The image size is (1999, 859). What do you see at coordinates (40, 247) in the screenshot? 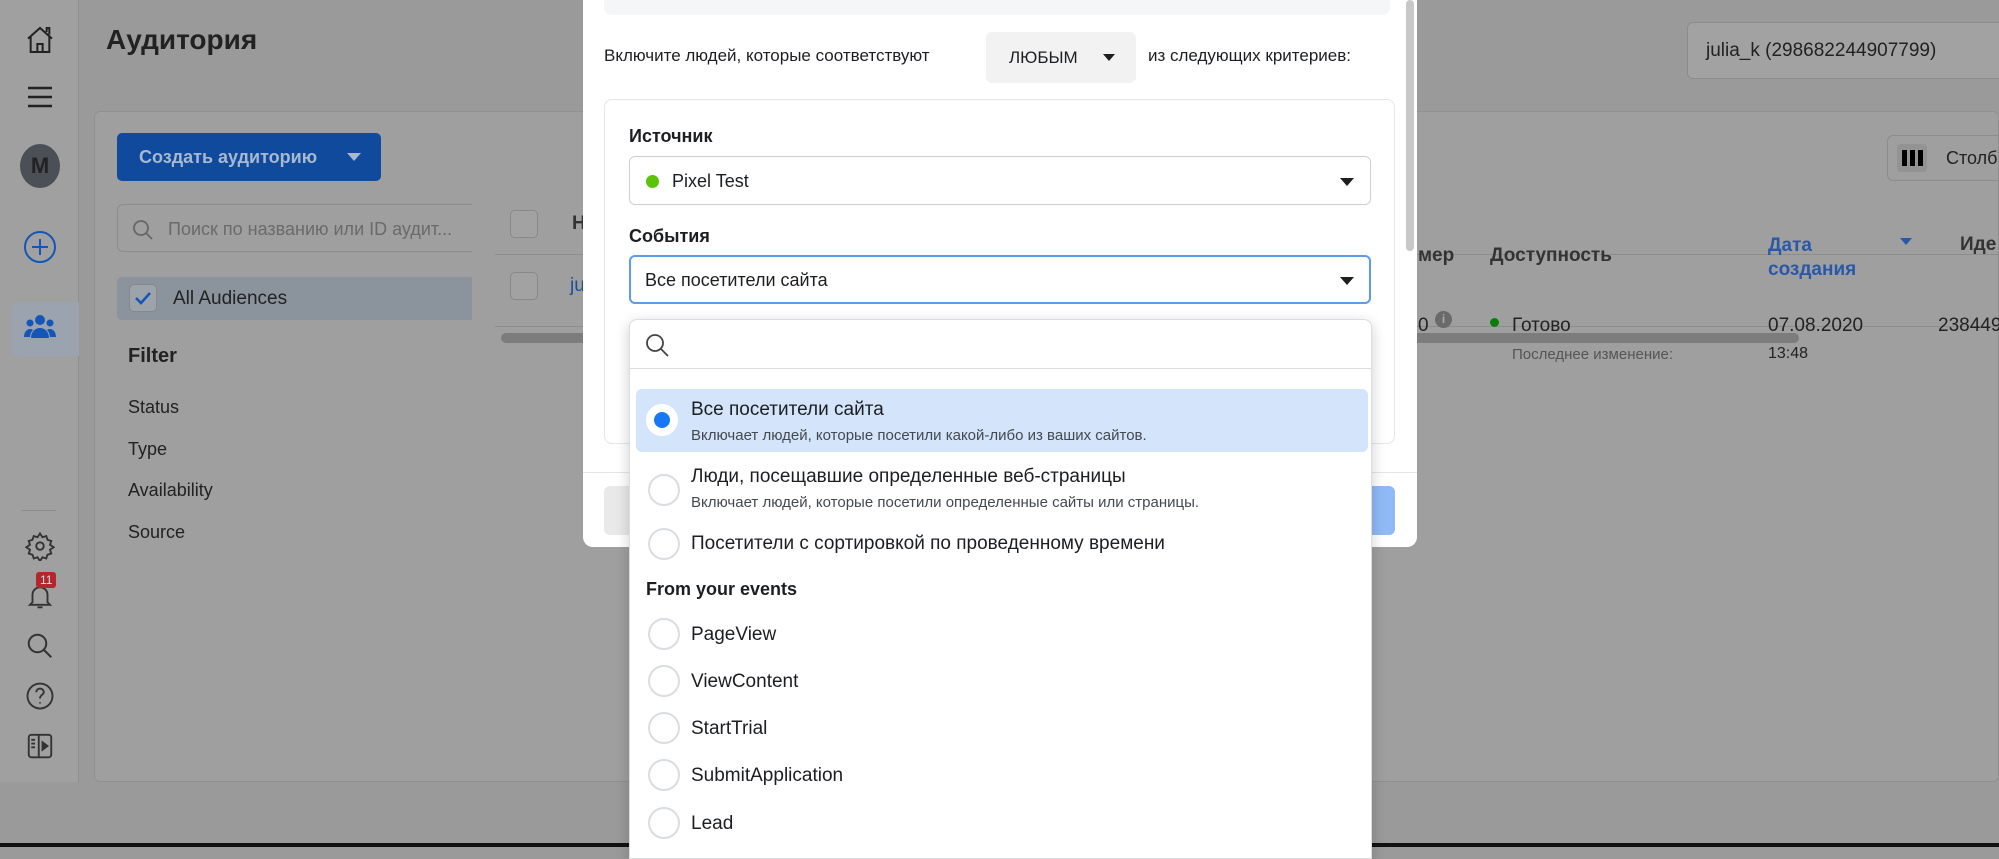
I see `create-plus-icon` at bounding box center [40, 247].